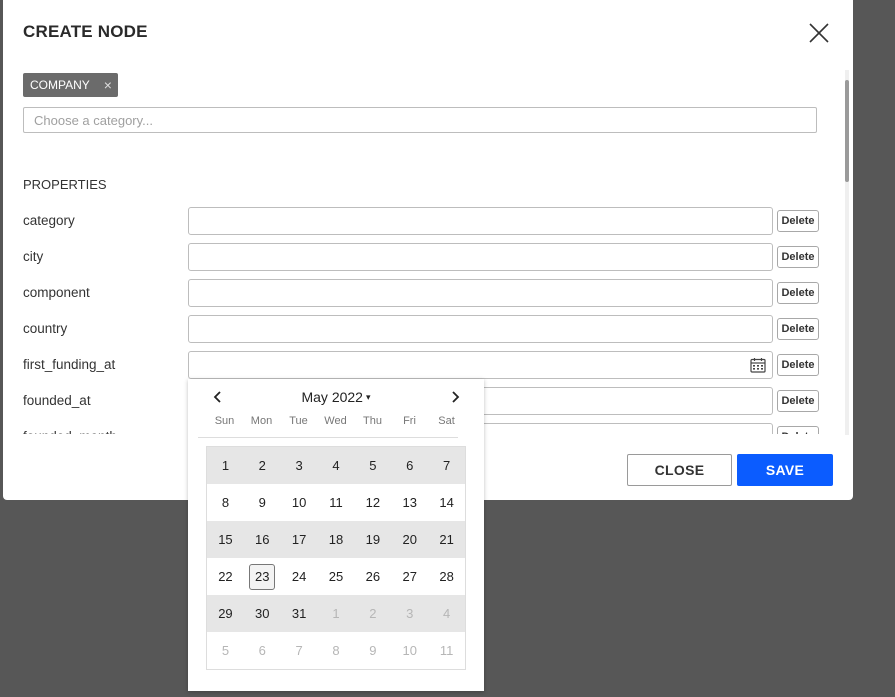 This screenshot has height=697, width=895. I want to click on dialog-title: CREATE NODE, so click(85, 31).